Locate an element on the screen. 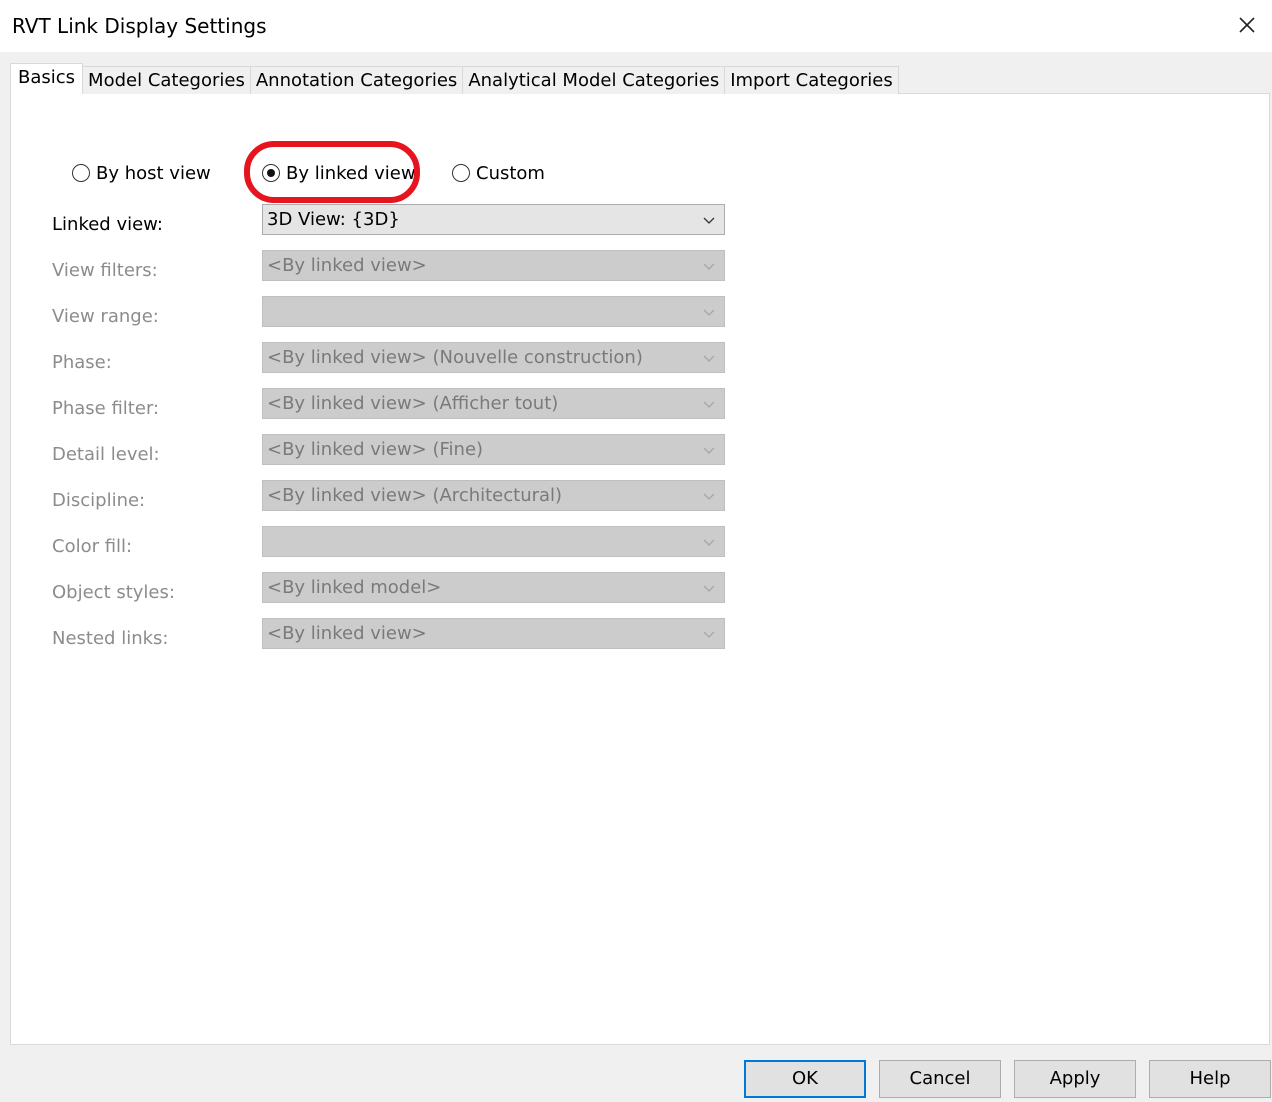 This screenshot has width=1272, height=1102. close-button is located at coordinates (1247, 25).